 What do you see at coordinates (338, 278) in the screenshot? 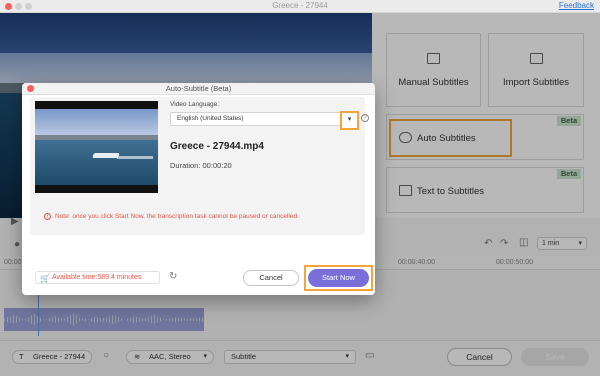
I see `start-now-button: Start Now` at bounding box center [338, 278].